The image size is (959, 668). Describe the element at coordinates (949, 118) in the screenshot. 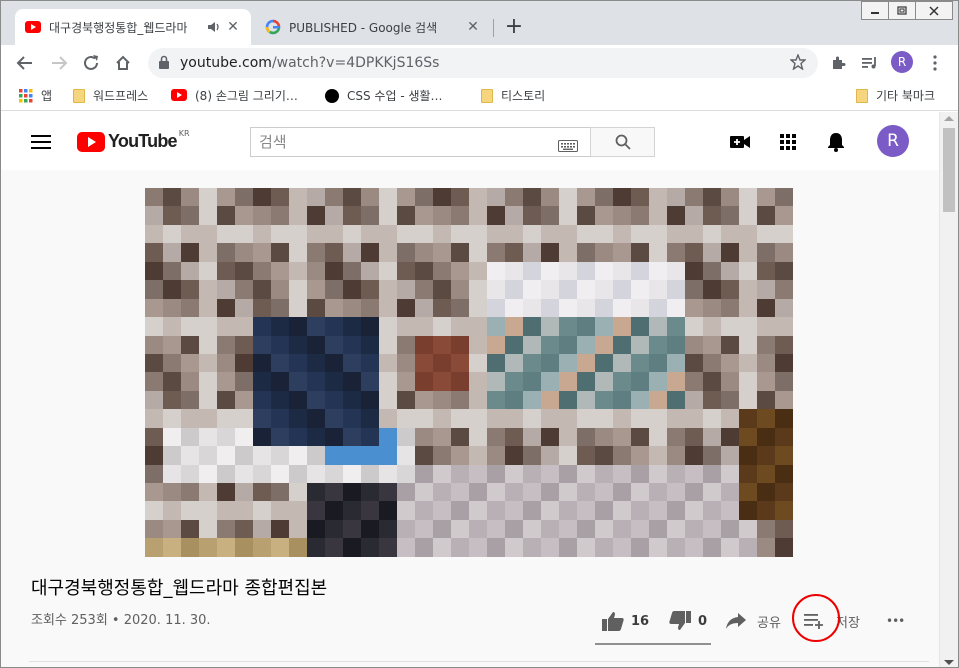

I see `scroll-up-arrow-icon` at that location.